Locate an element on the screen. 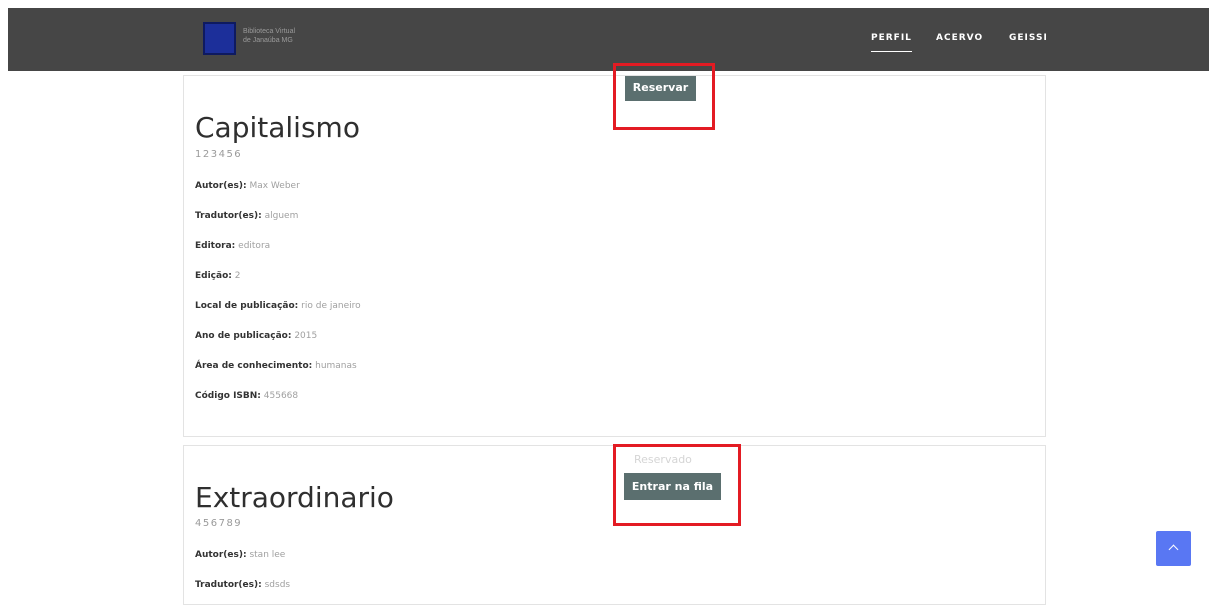  book-logo-icon is located at coordinates (219, 38).